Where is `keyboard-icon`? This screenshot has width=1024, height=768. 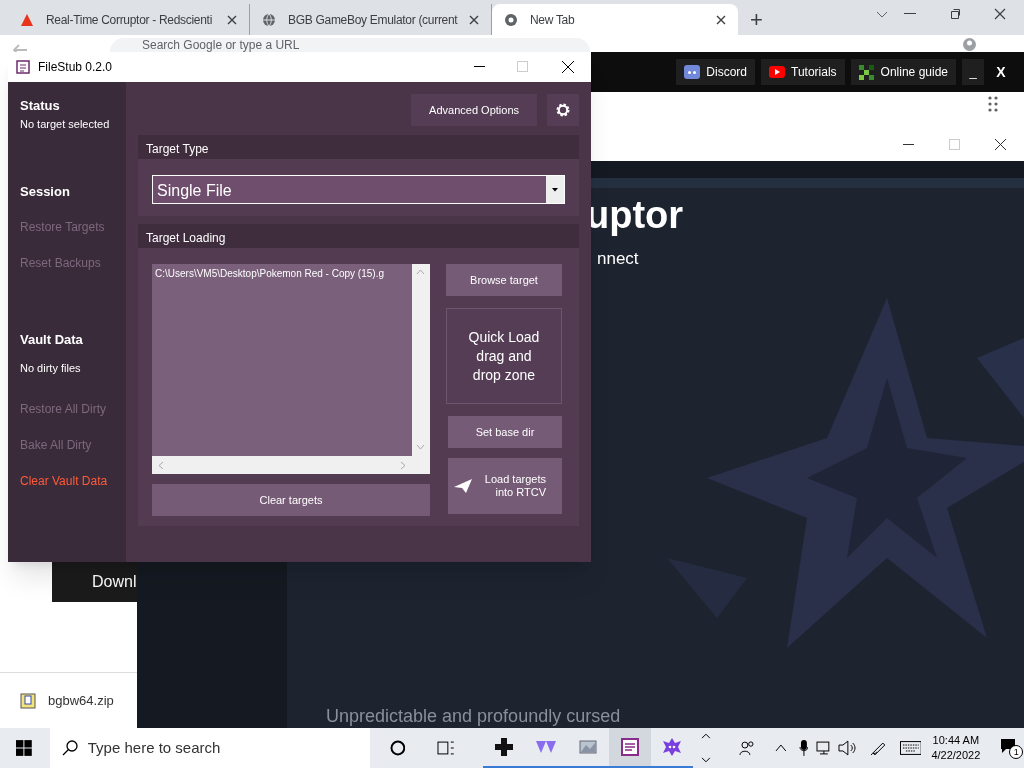 keyboard-icon is located at coordinates (910, 748).